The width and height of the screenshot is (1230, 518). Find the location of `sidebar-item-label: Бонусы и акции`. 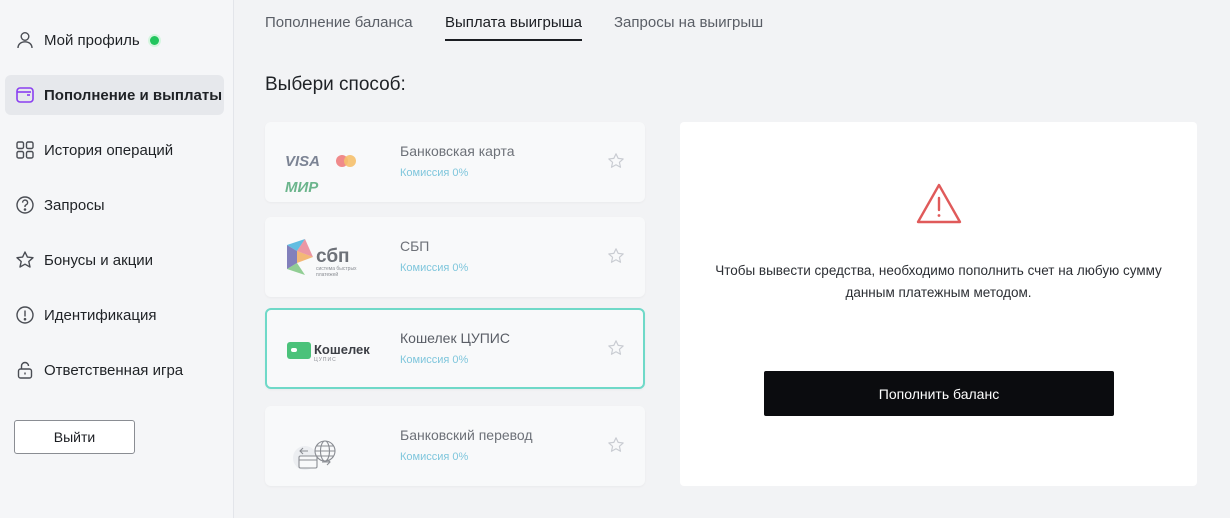

sidebar-item-label: Бонусы и акции is located at coordinates (99, 260).